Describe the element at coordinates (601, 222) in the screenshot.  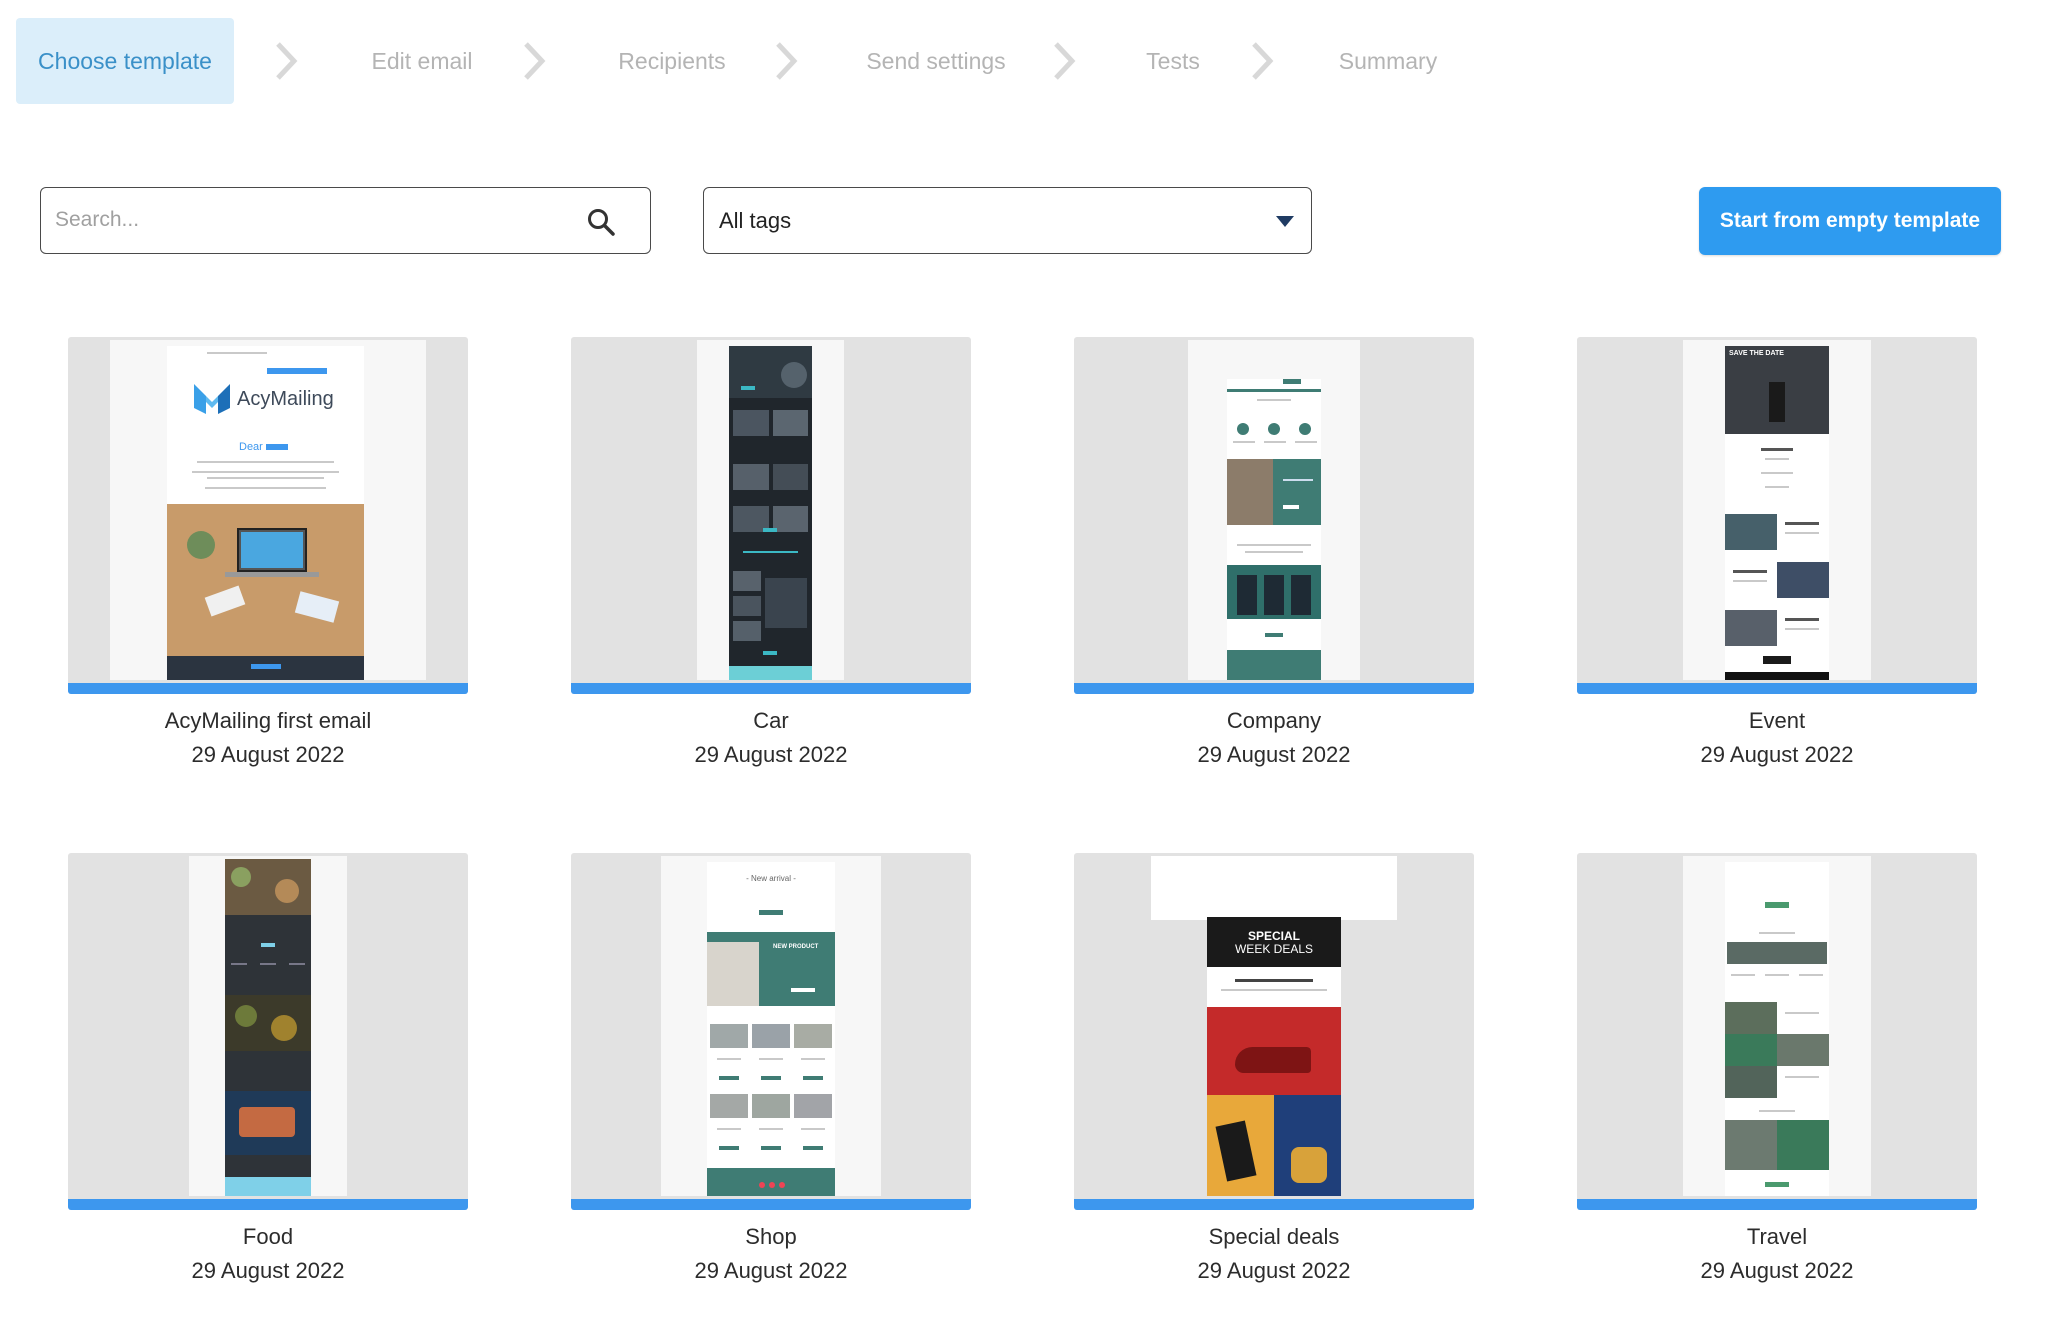
I see `search-icon` at that location.